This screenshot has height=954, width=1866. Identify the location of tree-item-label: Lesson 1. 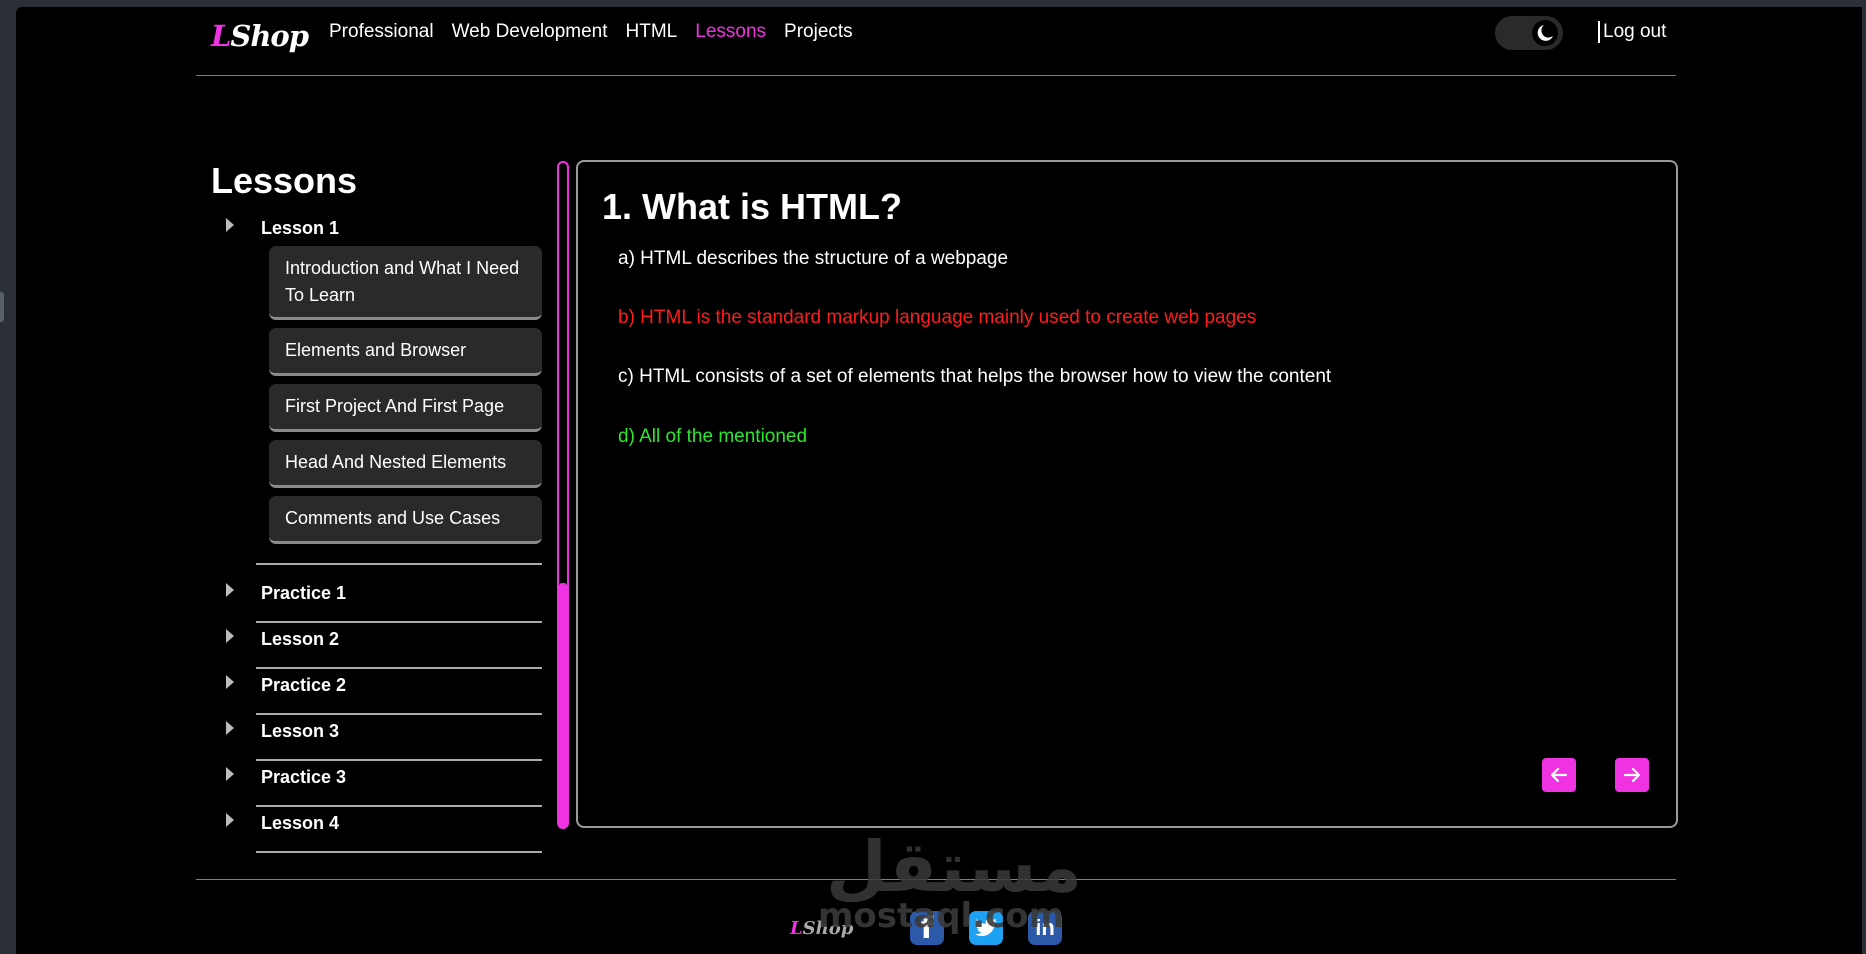
(300, 228).